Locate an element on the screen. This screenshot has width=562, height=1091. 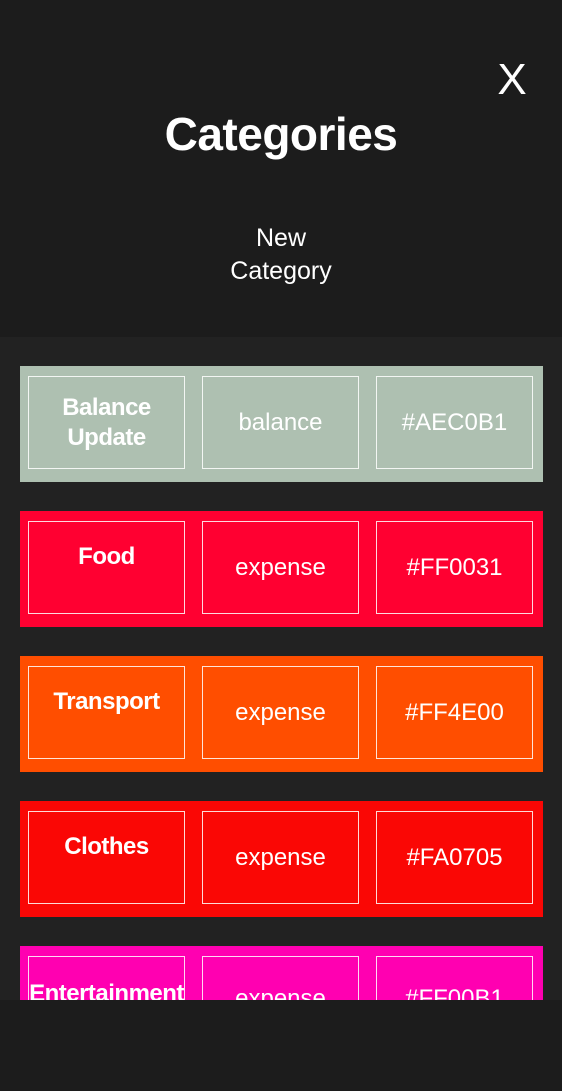
category-color-hex: #AEC0B1 is located at coordinates (454, 422).